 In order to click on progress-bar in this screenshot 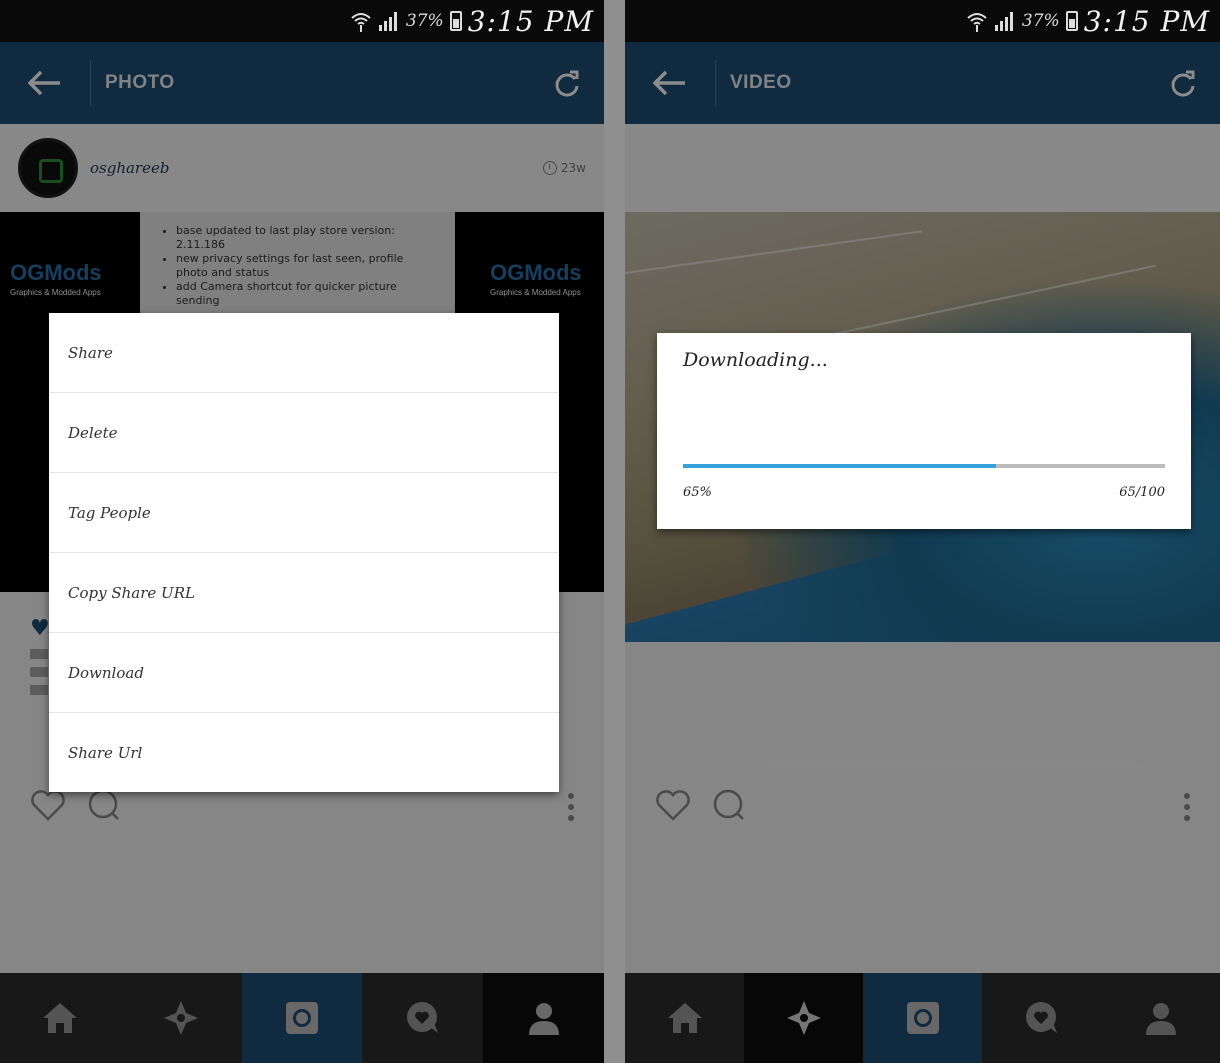, I will do `click(924, 466)`.